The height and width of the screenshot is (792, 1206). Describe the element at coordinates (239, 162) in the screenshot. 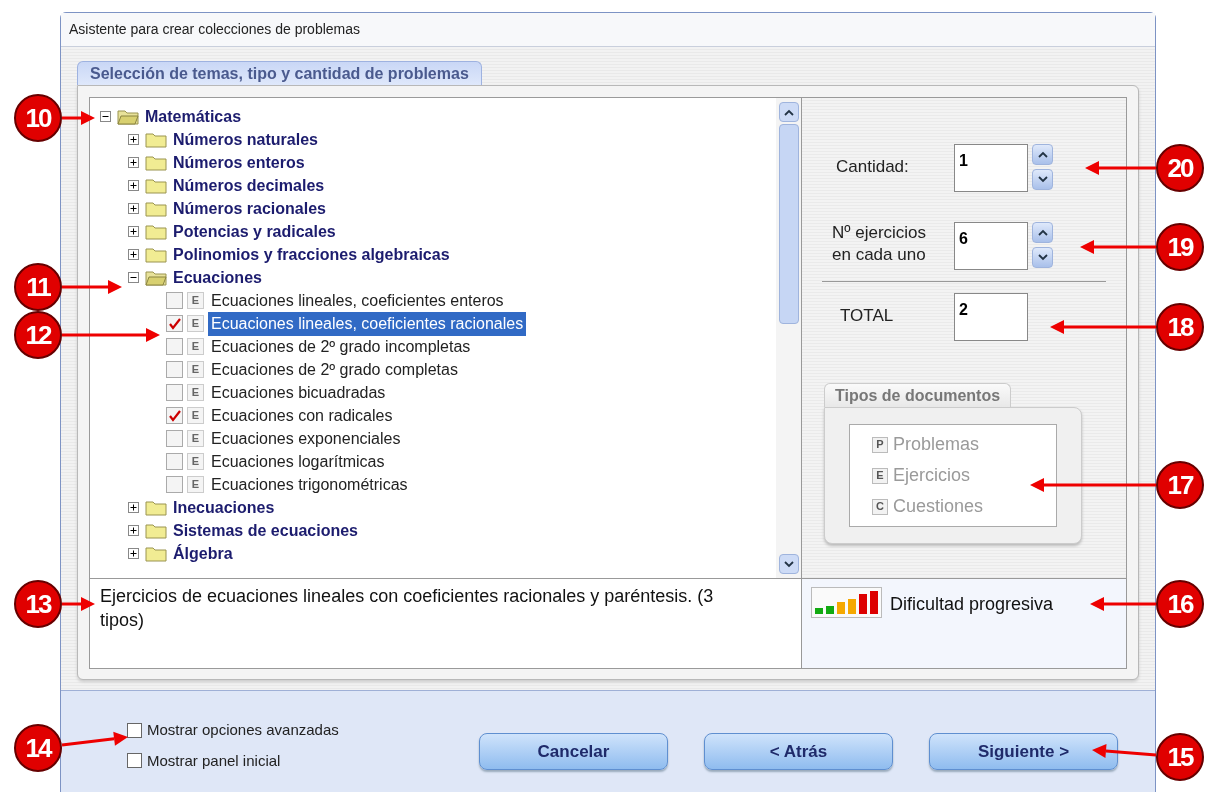

I see `tree-folder: Números enteros` at that location.